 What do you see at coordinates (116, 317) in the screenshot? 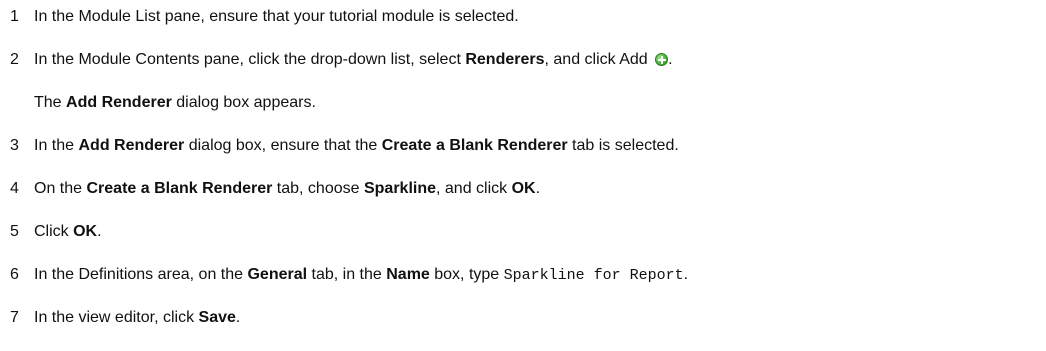
I see `step-text: In the view editor, click` at bounding box center [116, 317].